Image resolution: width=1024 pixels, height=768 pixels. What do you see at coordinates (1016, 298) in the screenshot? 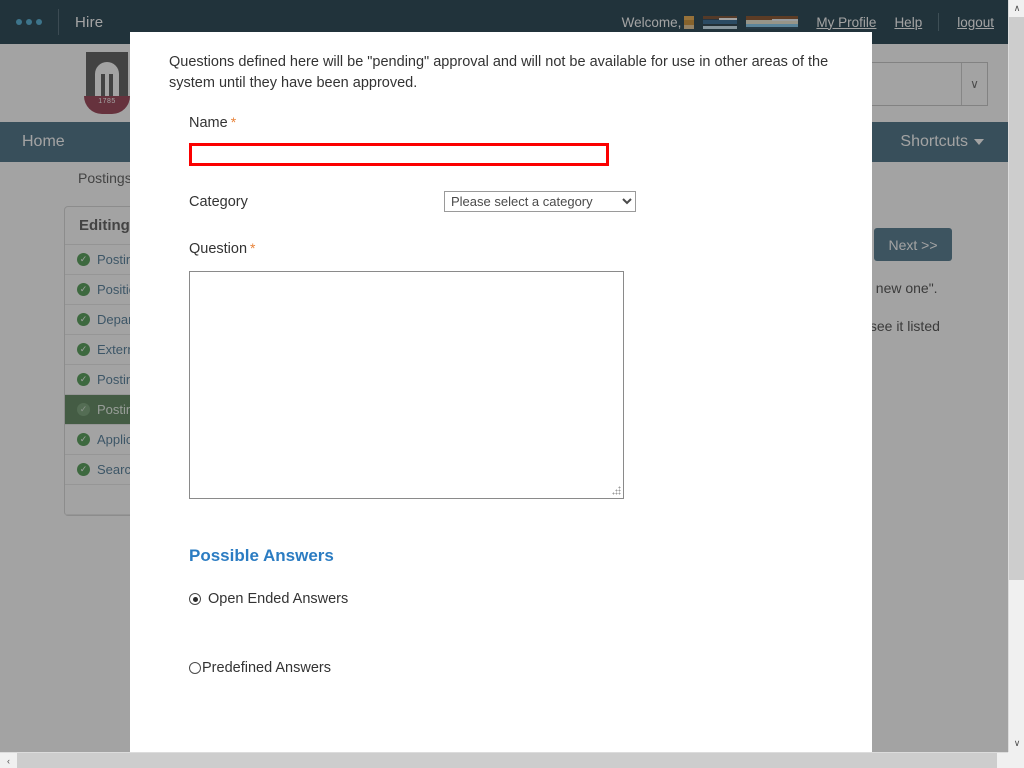
I see `vertical-scroll-thumb` at bounding box center [1016, 298].